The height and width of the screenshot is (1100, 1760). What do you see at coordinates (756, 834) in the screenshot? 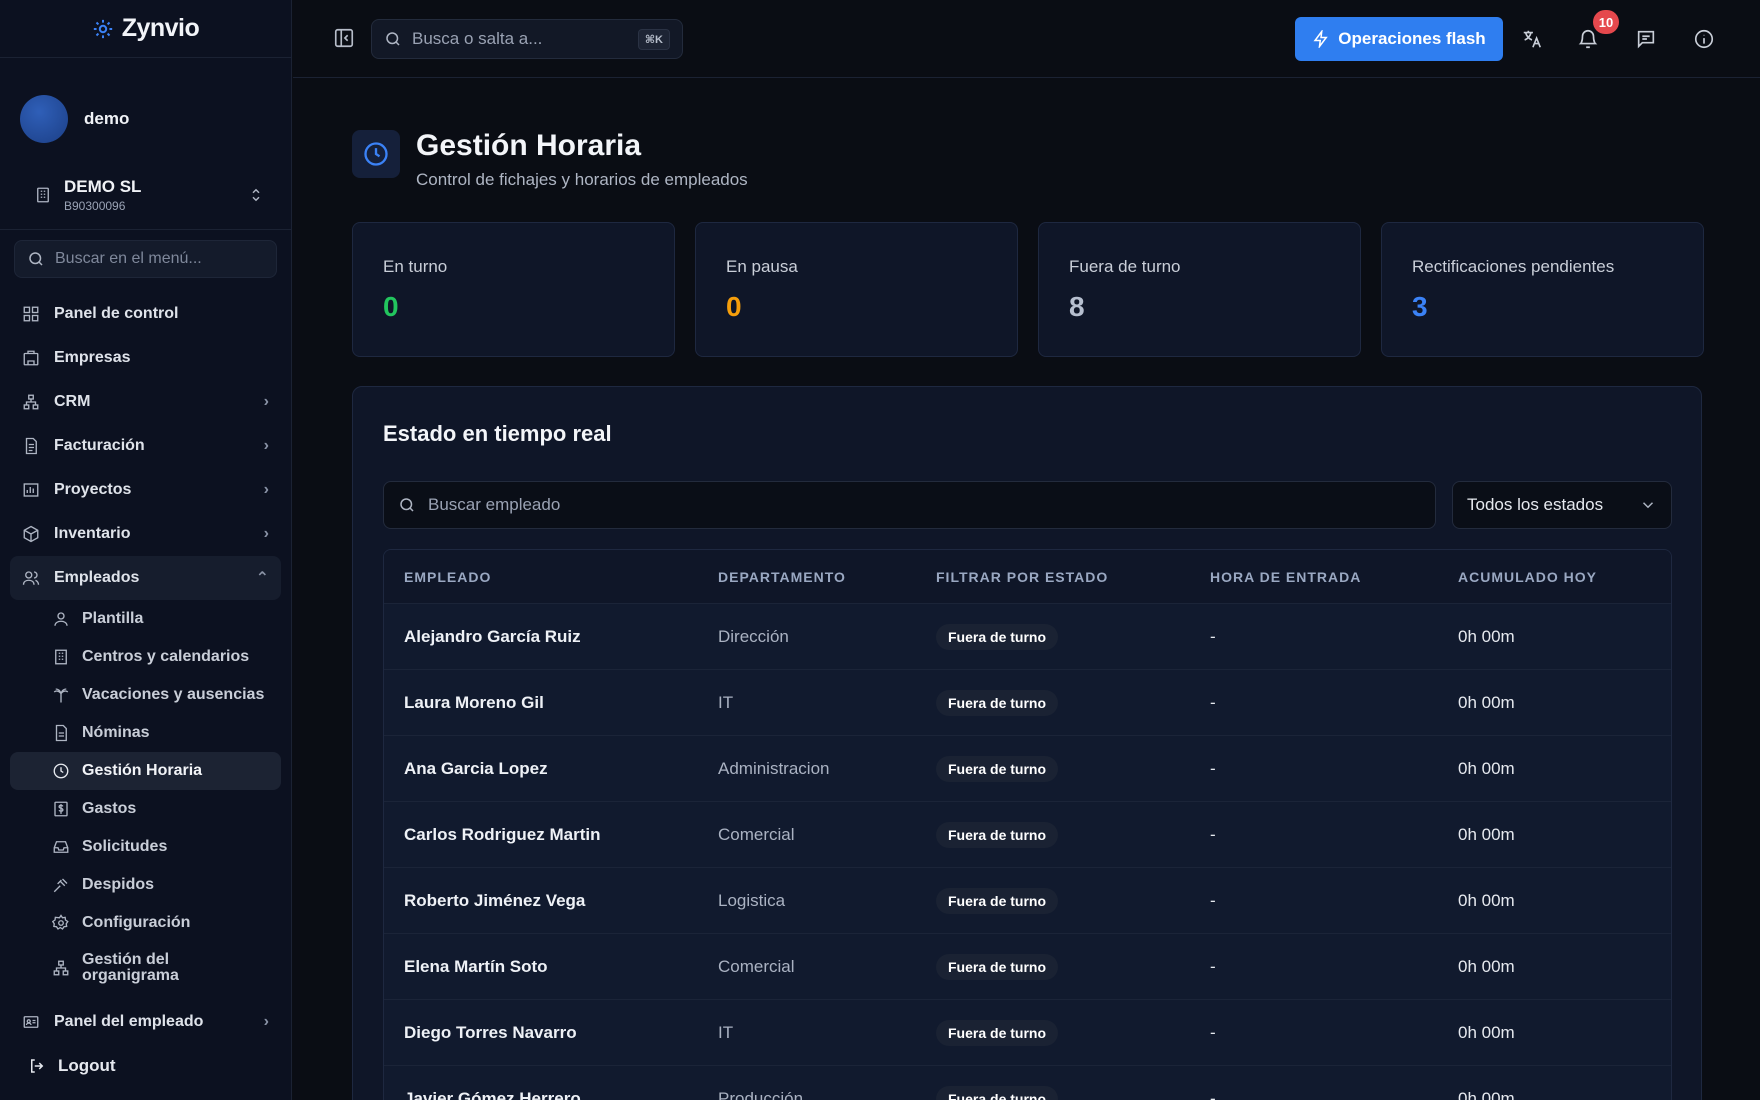
I see `employee-department: Comercial` at bounding box center [756, 834].